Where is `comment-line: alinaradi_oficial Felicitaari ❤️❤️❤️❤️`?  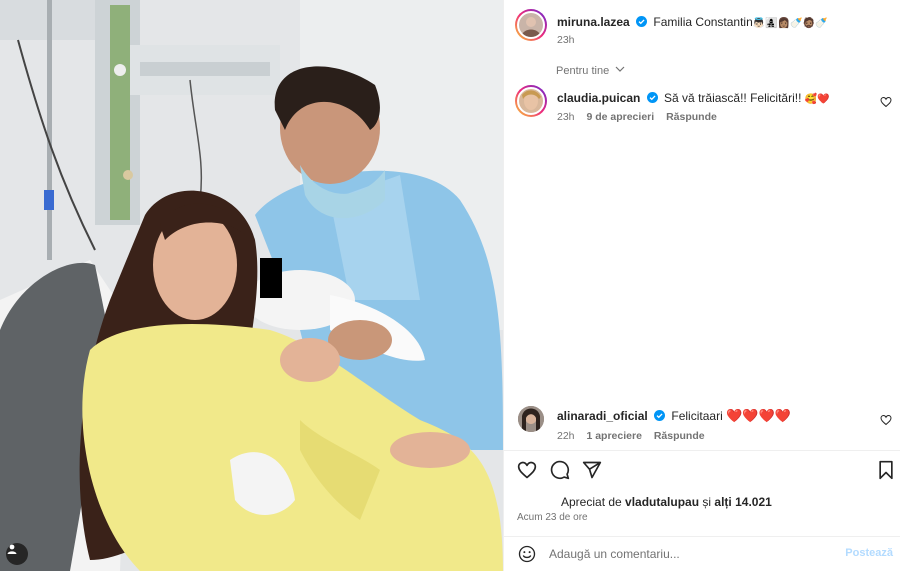 comment-line: alinaradi_oficial Felicitaari ❤️❤️❤️❤️ is located at coordinates (717, 416).